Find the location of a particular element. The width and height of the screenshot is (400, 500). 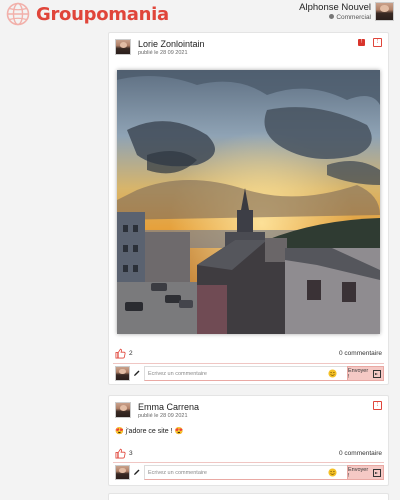

user-avatar is located at coordinates (384, 11).